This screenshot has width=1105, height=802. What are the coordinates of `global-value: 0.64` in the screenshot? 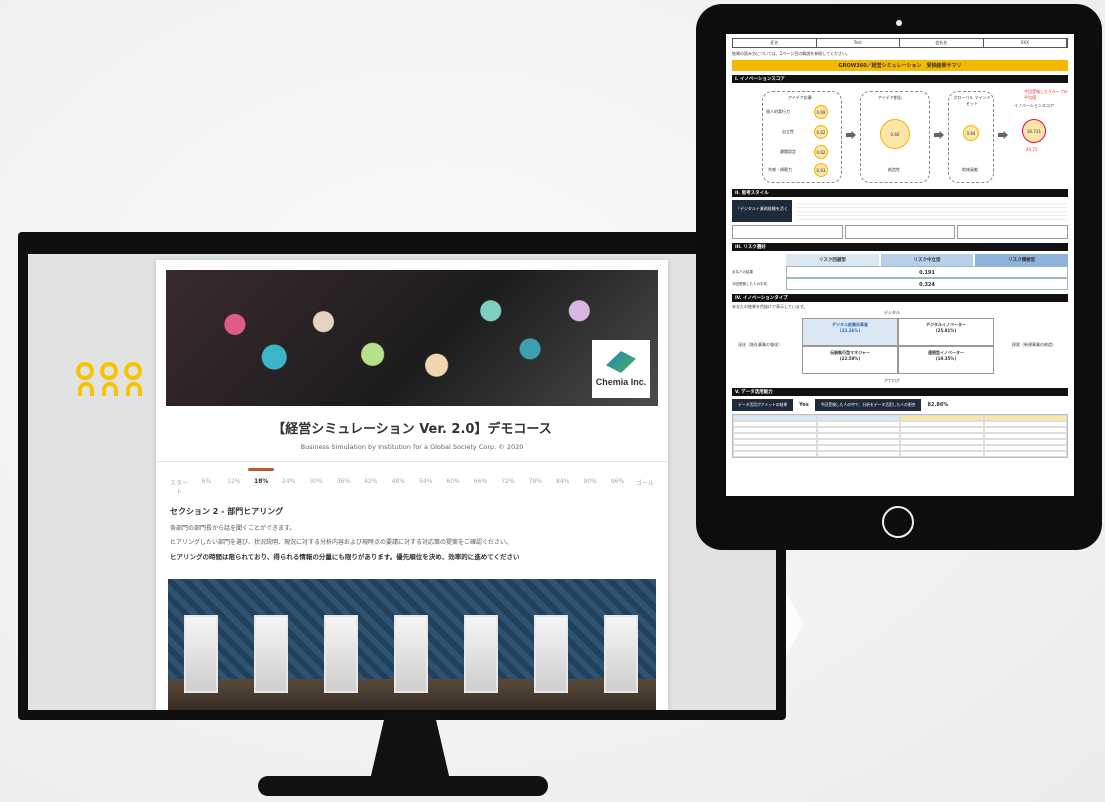 It's located at (971, 133).